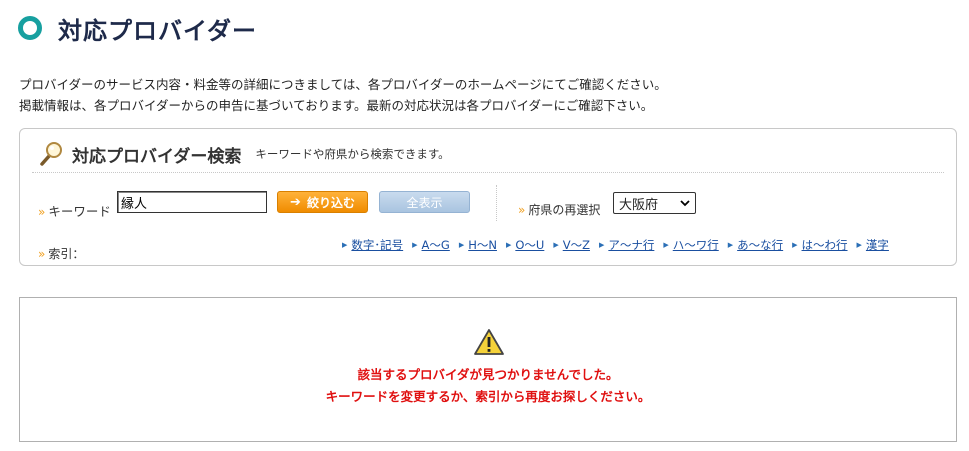 The width and height of the screenshot is (969, 451). I want to click on index-link: ▶ O～U, so click(525, 245).